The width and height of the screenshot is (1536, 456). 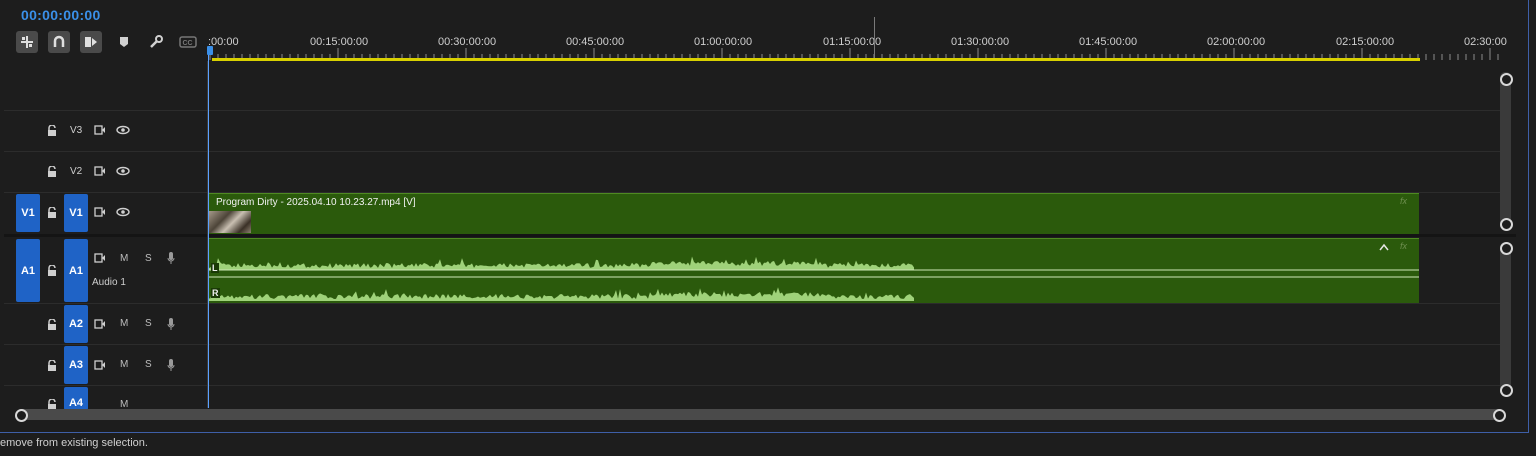 What do you see at coordinates (852, 42) in the screenshot?
I see `ruler-label: 01:15:00:00` at bounding box center [852, 42].